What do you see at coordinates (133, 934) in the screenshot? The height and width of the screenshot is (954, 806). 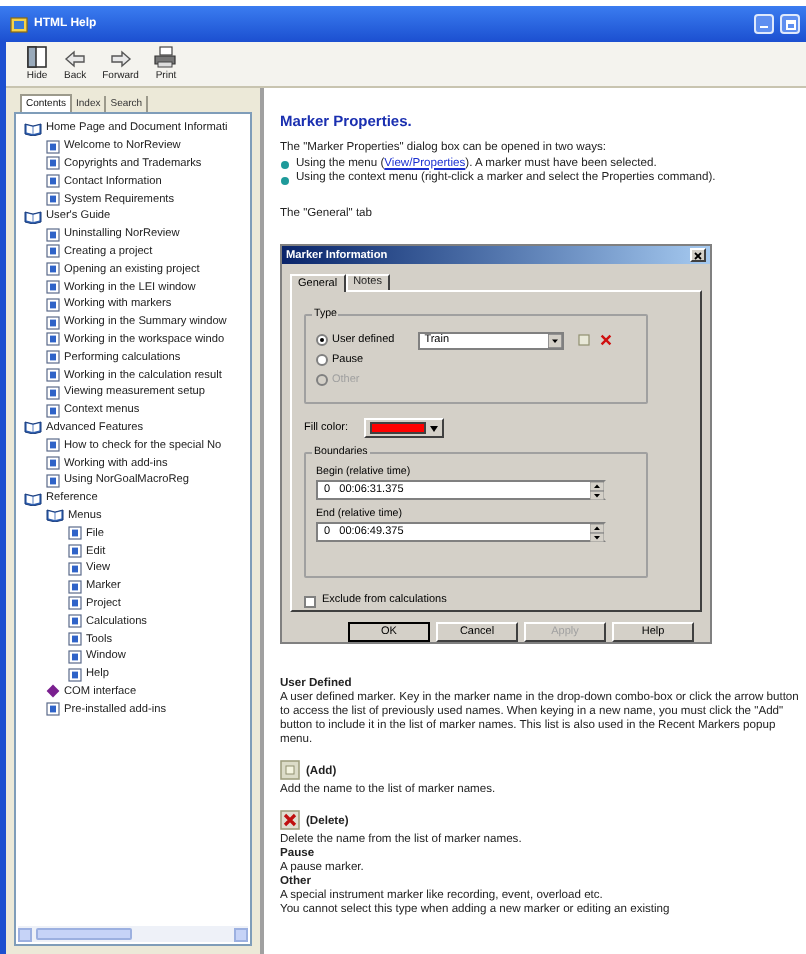 I see `horizontal-scrollbar` at bounding box center [133, 934].